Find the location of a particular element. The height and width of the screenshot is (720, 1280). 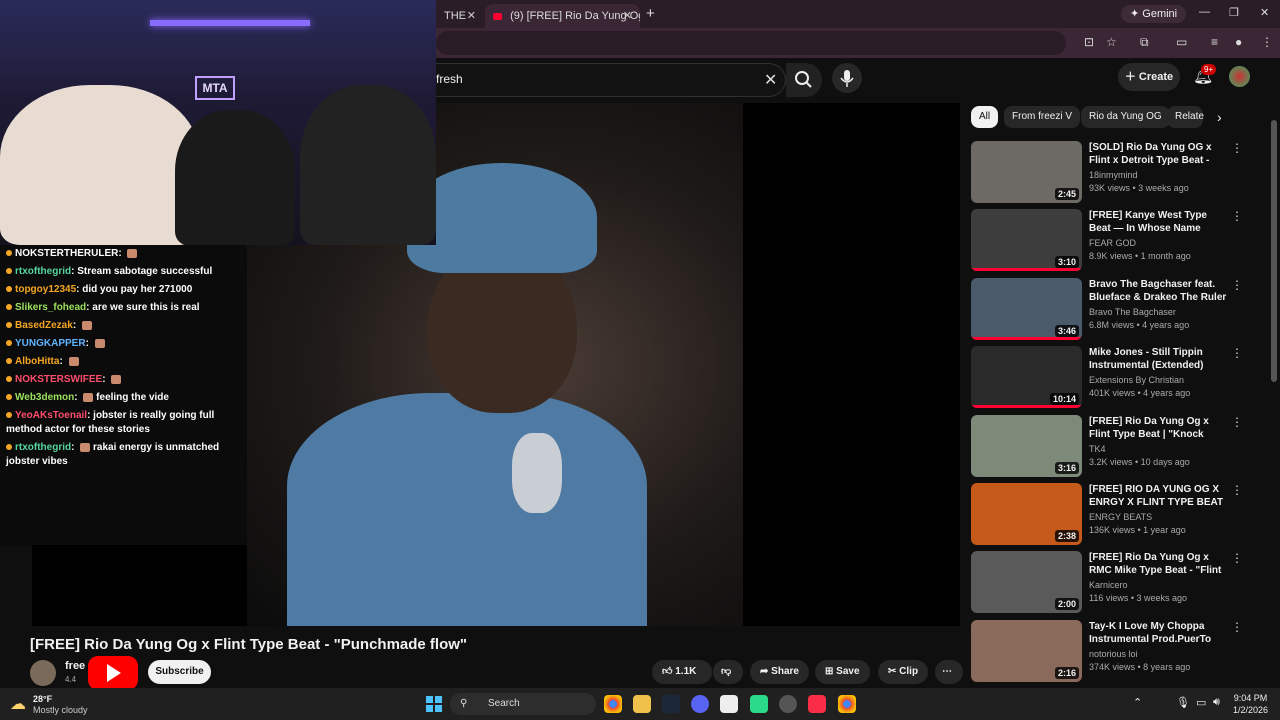

video-thumbnail: 2:38 is located at coordinates (1026, 514).